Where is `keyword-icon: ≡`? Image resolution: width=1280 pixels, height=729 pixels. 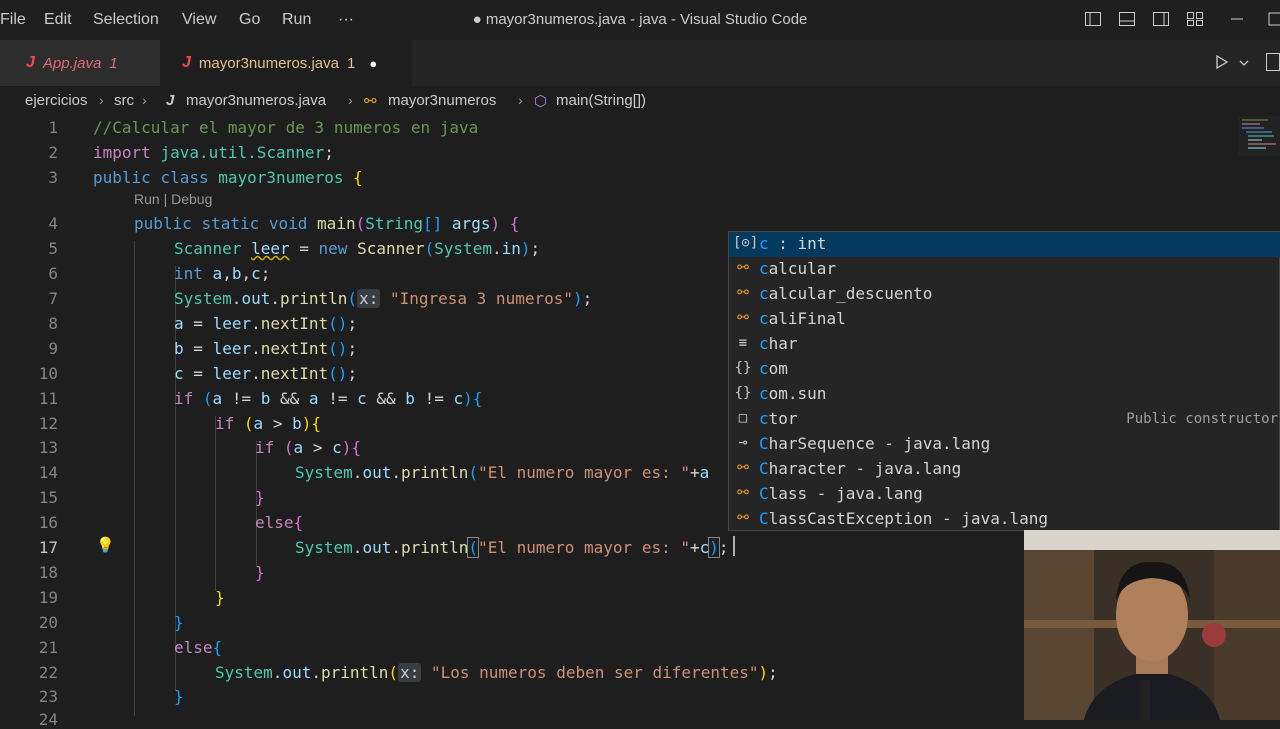
keyword-icon: ≡ is located at coordinates (743, 343).